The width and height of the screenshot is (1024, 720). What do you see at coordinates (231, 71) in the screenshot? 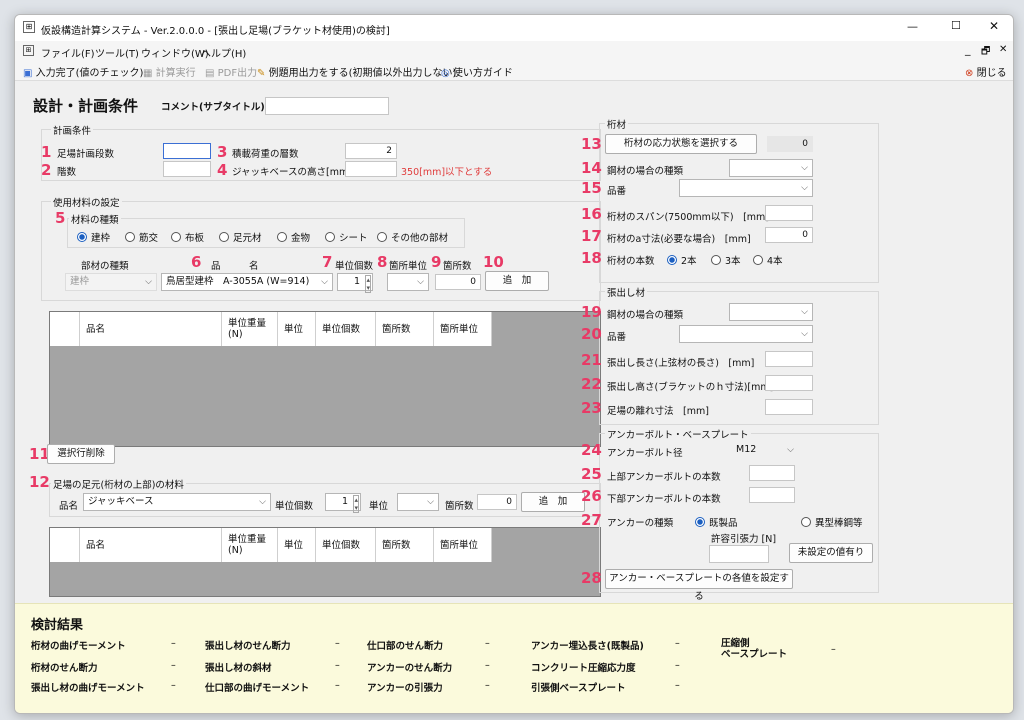
I see `pdf-button: ▤ PDF出力` at bounding box center [231, 71].